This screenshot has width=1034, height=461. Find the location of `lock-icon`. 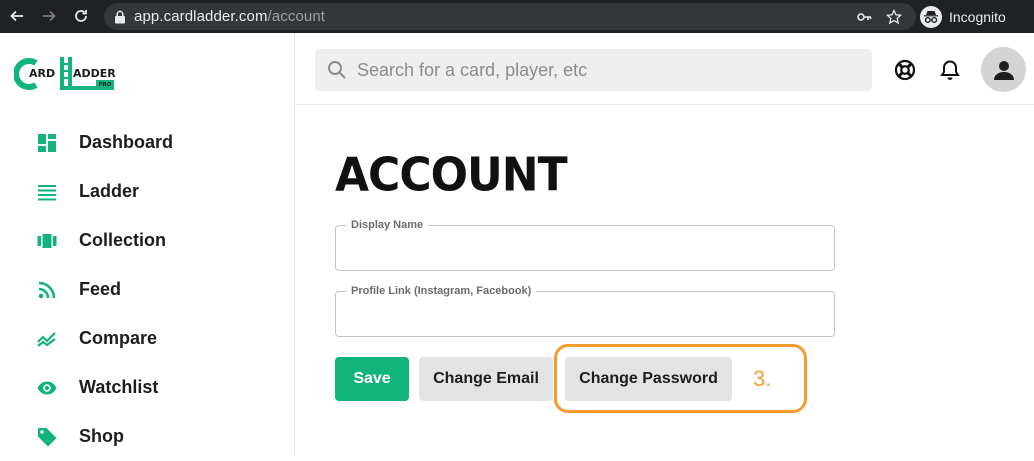

lock-icon is located at coordinates (120, 16).